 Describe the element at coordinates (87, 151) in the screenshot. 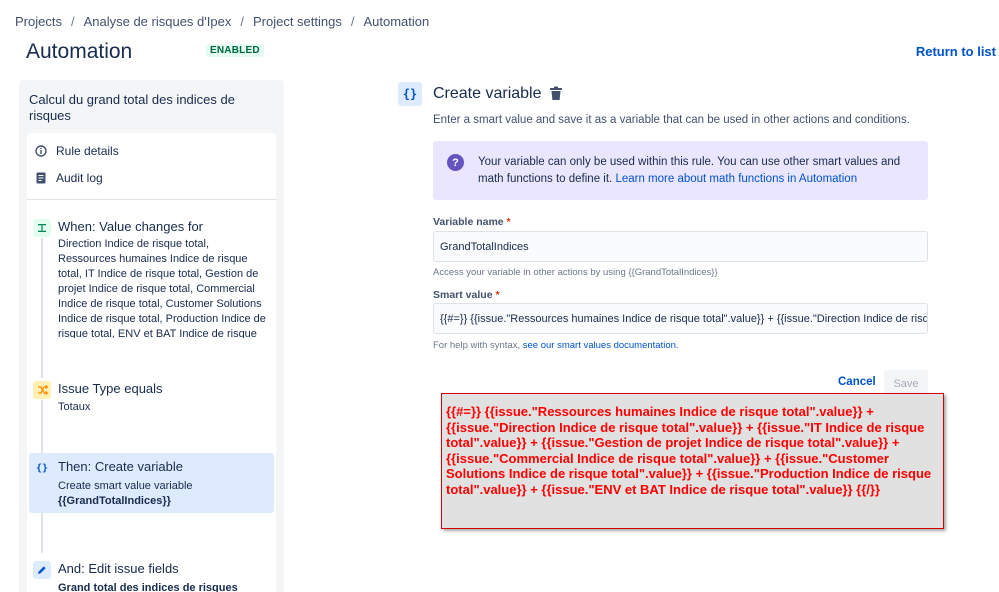

I see `rule-details-label: Rule details` at that location.